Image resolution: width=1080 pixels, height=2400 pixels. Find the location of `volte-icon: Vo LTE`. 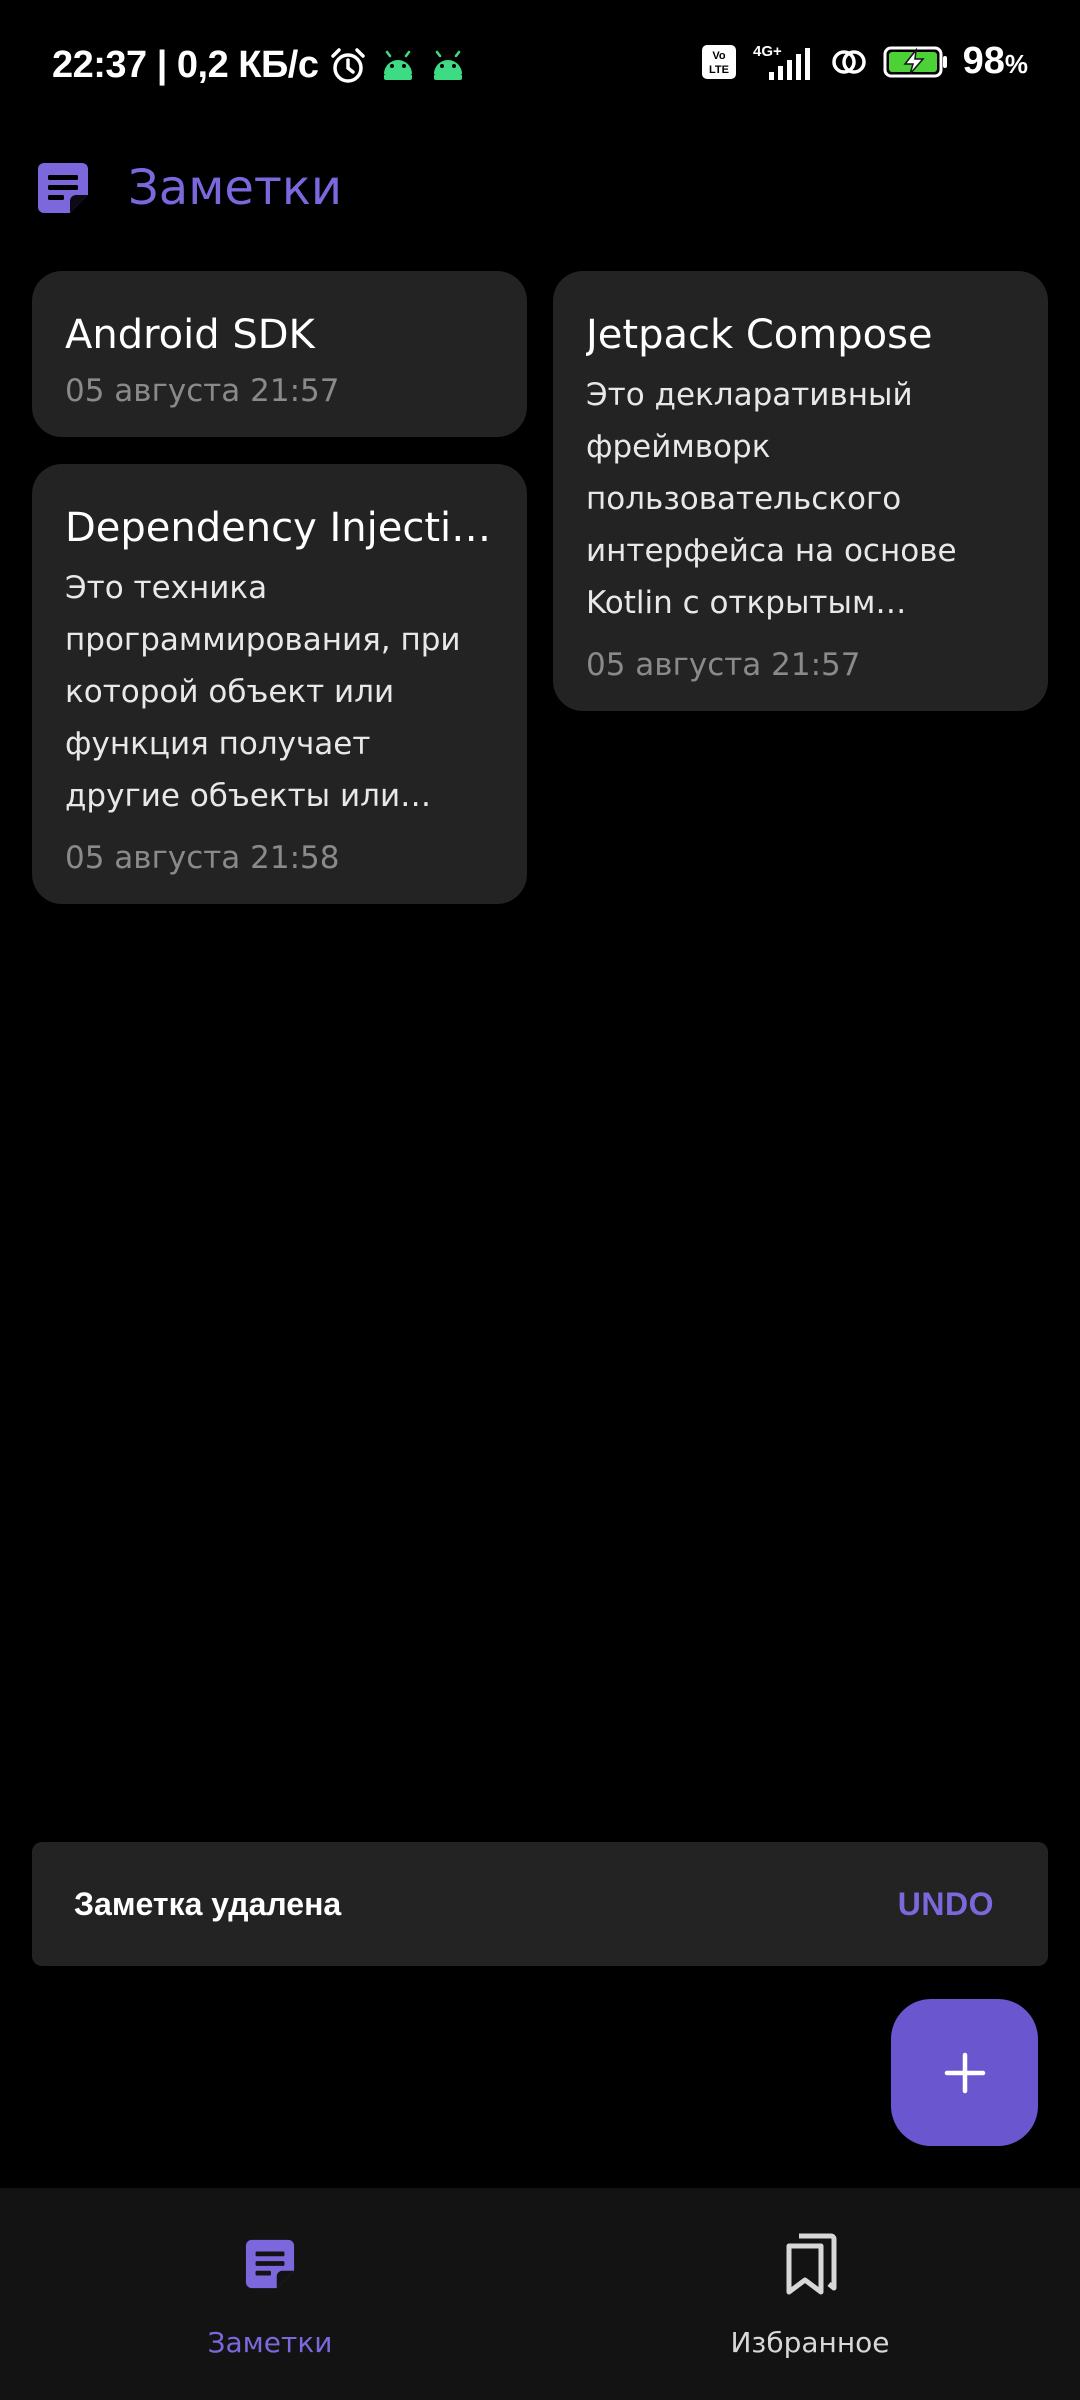

volte-icon: Vo LTE is located at coordinates (719, 62).